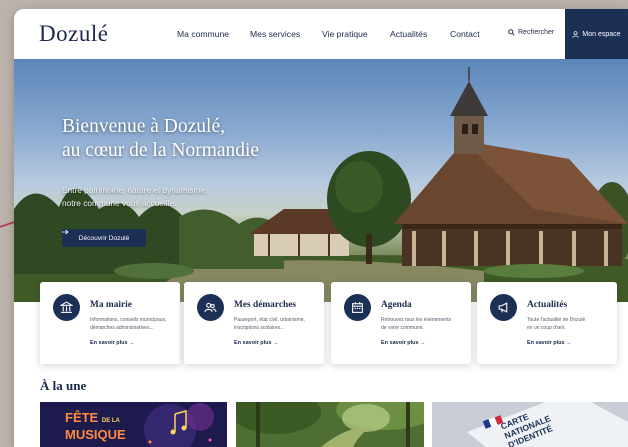 Image resolution: width=628 pixels, height=447 pixels. I want to click on hero-subtitle-line2: notre commune vous accueille., so click(119, 203).